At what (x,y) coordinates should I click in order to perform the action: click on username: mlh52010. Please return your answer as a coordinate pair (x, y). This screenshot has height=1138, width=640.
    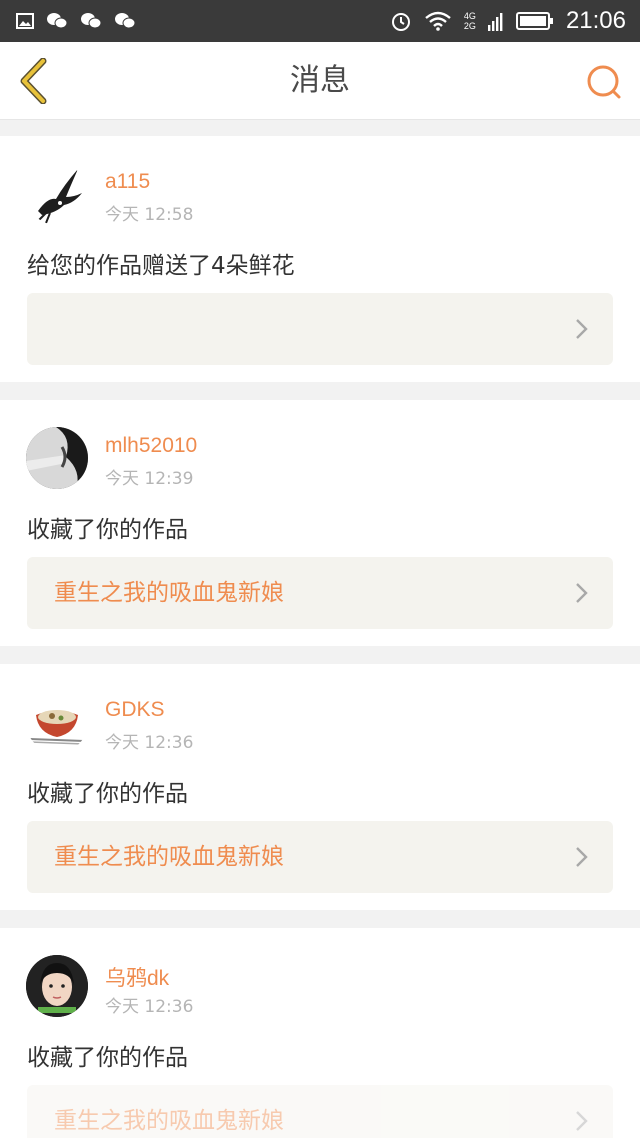
    Looking at the image, I should click on (151, 446).